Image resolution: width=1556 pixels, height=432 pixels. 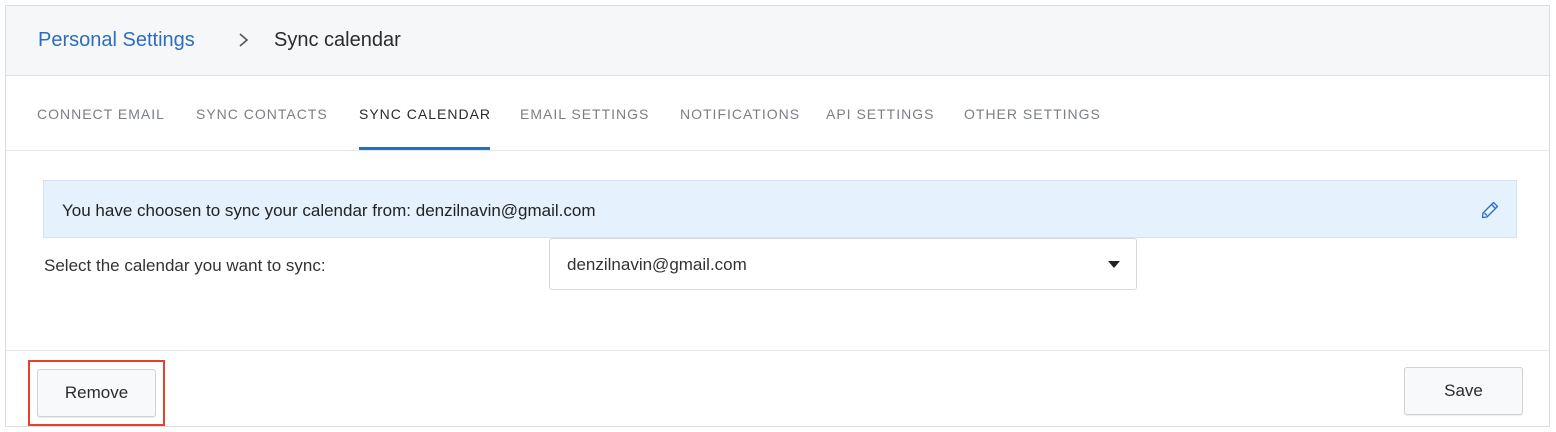 I want to click on calendar-select-label: Select the calendar you want to sync:, so click(x=185, y=265).